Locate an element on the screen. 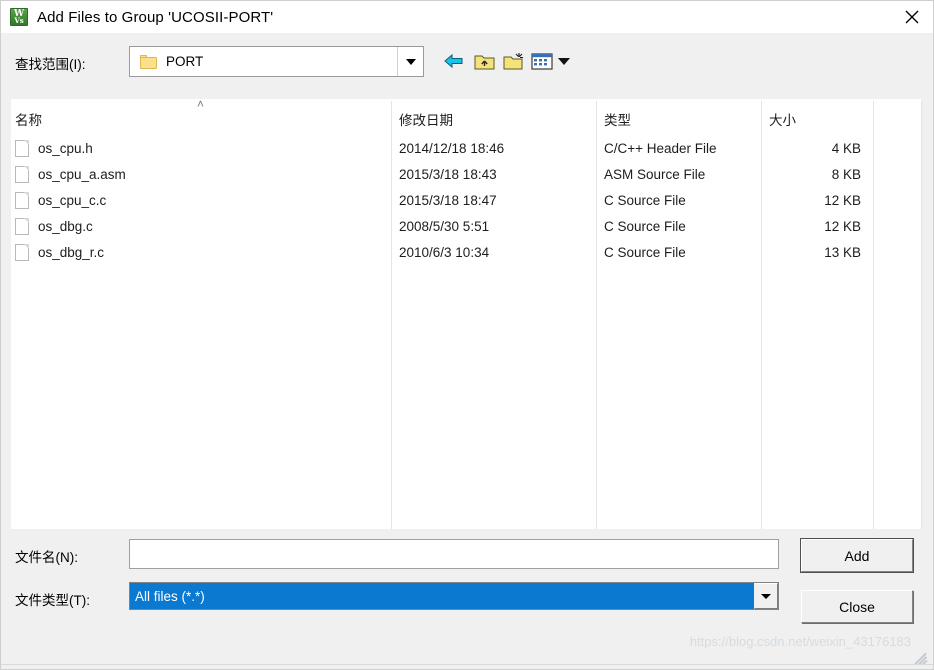 The width and height of the screenshot is (934, 670). file-name: os_cpu_a.asm is located at coordinates (82, 174).